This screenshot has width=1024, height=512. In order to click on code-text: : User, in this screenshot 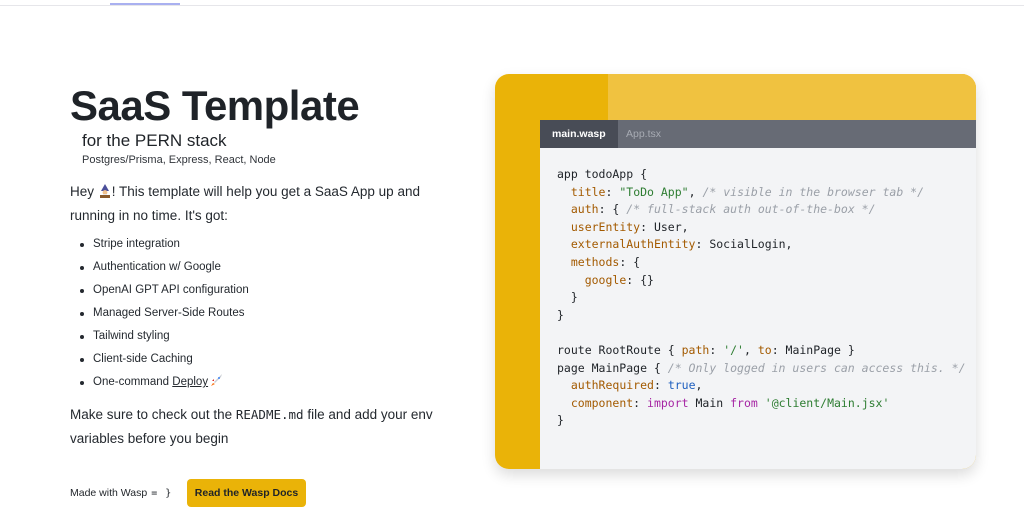, I will do `click(664, 226)`.